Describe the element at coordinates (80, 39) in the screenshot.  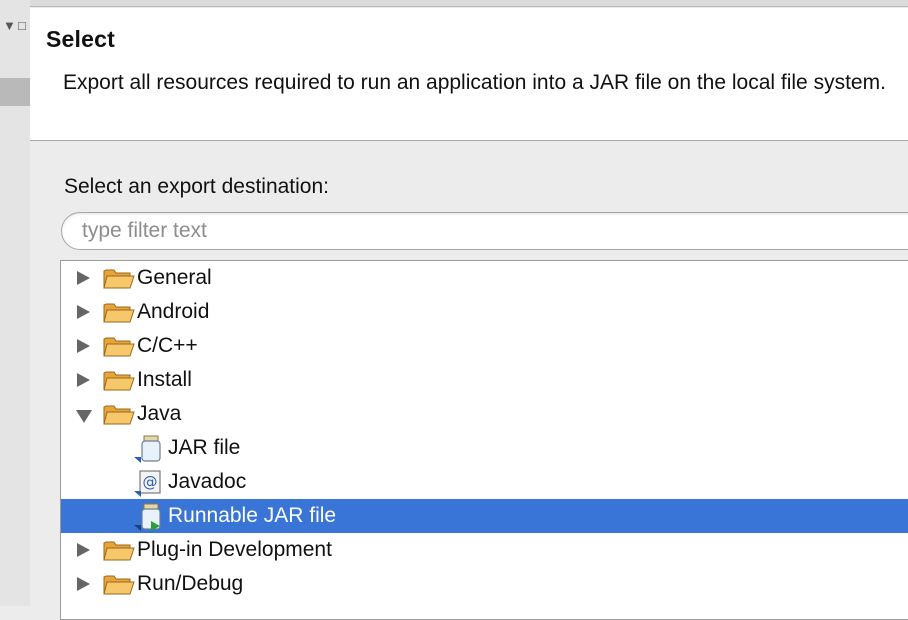
I see `wizard-title: Select` at that location.